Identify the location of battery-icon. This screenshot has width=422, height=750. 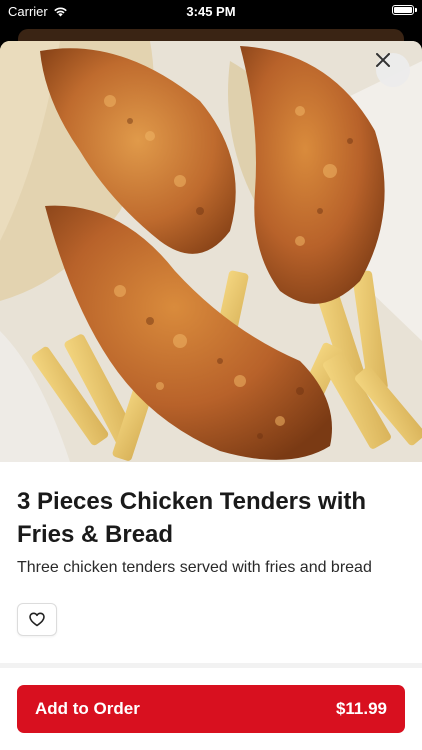
(404, 10).